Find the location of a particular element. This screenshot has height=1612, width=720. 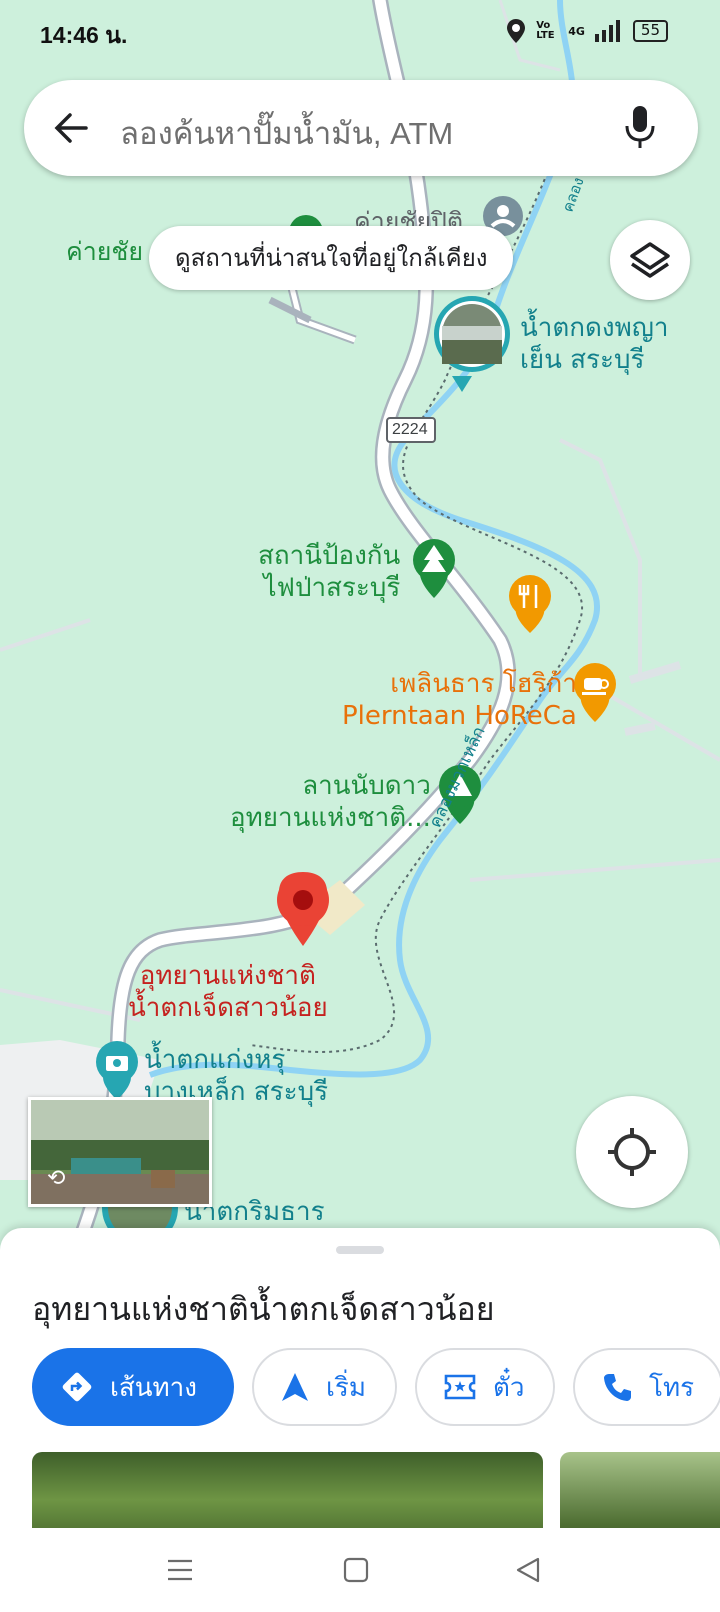

place-title: อุทยานแห่งชาติน้ำตกเจ็ดสาวน้อย is located at coordinates (263, 1309).